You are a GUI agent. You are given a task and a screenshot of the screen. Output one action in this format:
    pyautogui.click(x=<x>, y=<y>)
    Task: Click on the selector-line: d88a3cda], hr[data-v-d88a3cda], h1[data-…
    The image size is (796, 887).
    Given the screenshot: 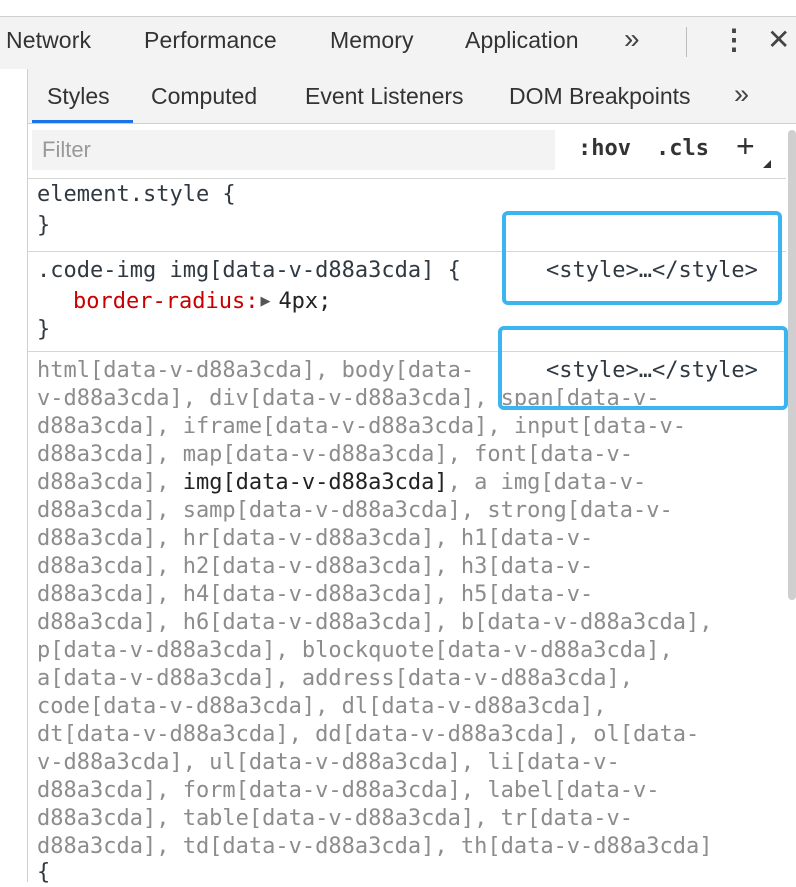 What is the action you would take?
    pyautogui.click(x=315, y=539)
    